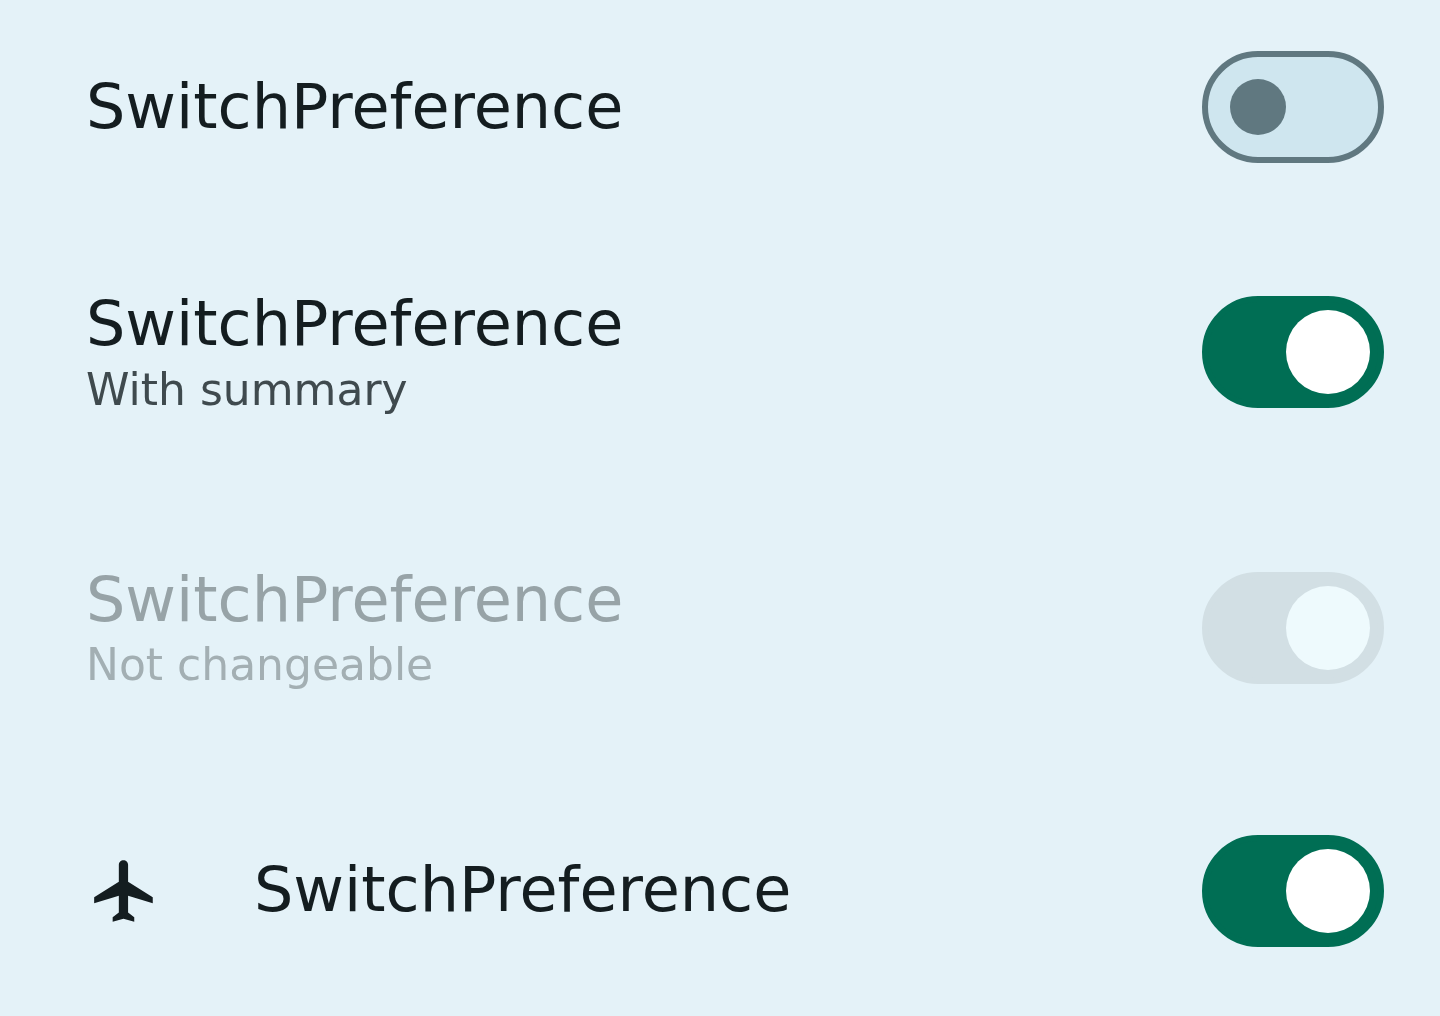 The width and height of the screenshot is (1440, 1016). Describe the element at coordinates (260, 665) in the screenshot. I see `preference-summary: Not changeable` at that location.